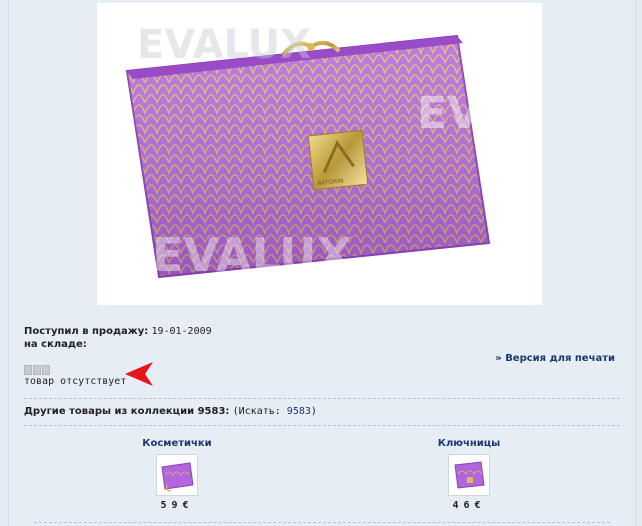 The width and height of the screenshot is (642, 526). What do you see at coordinates (177, 505) in the screenshot?
I see `related-item-price: 59€` at bounding box center [177, 505].